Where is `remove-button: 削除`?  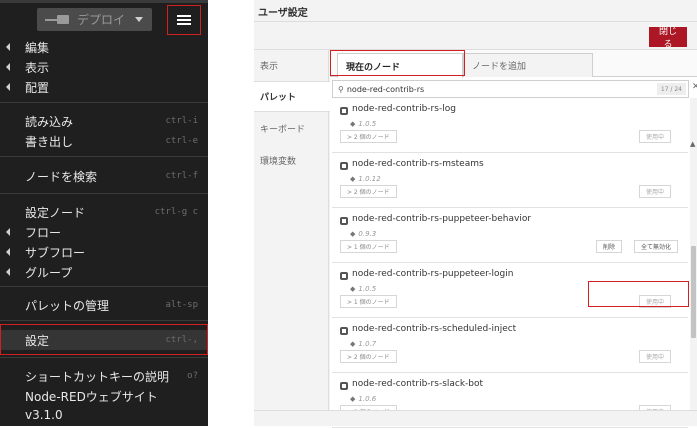
remove-button: 削除 is located at coordinates (609, 246).